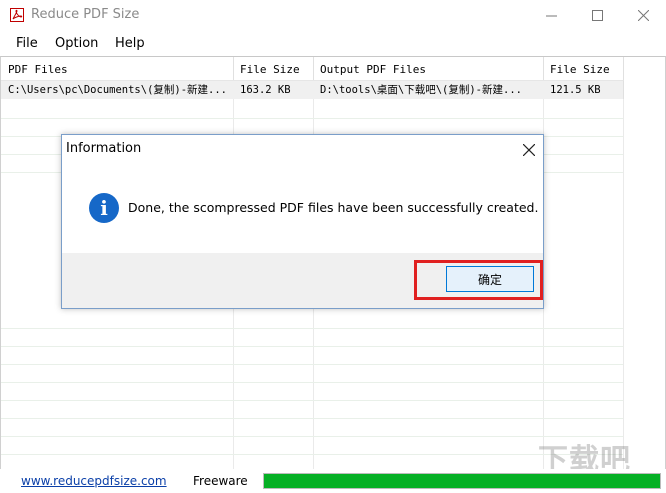  I want to click on close-button, so click(643, 15).